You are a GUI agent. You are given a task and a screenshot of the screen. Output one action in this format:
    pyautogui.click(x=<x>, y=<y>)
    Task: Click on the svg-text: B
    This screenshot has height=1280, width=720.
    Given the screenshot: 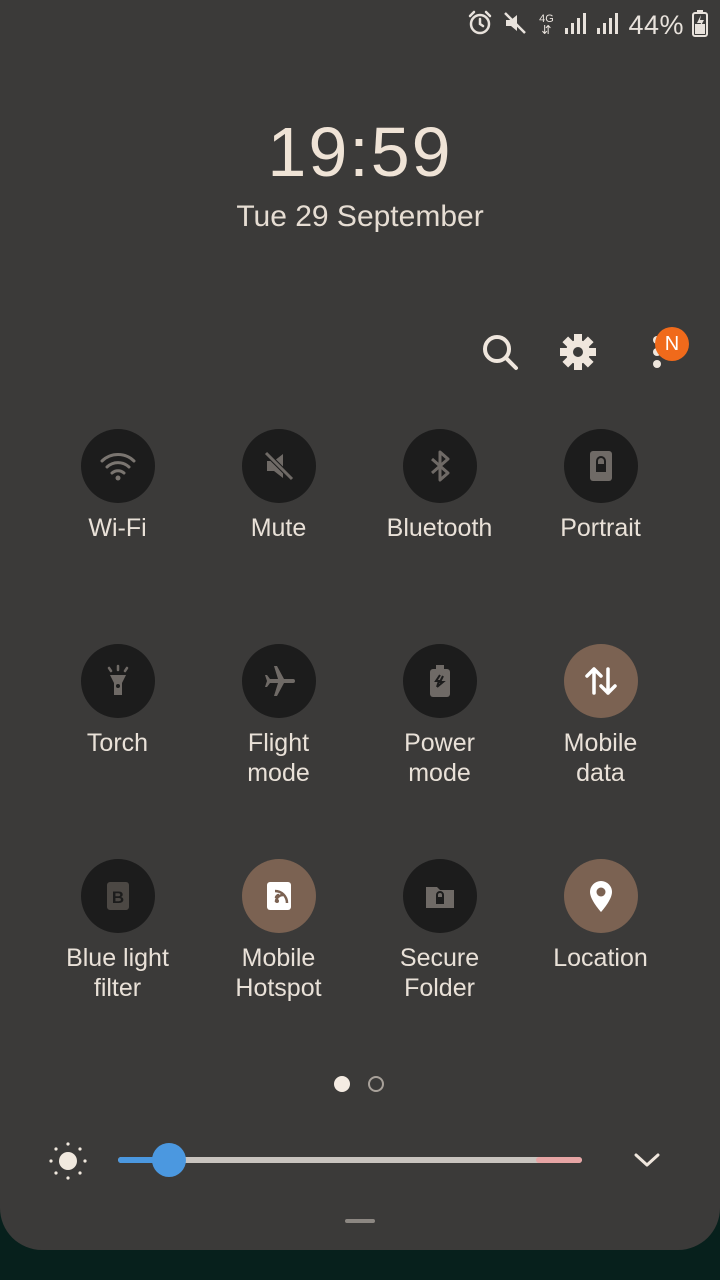 What is the action you would take?
    pyautogui.click(x=117, y=897)
    